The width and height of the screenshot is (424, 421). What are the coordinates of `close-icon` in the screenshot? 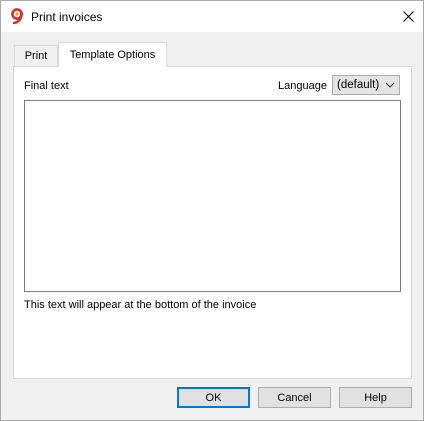 It's located at (408, 16).